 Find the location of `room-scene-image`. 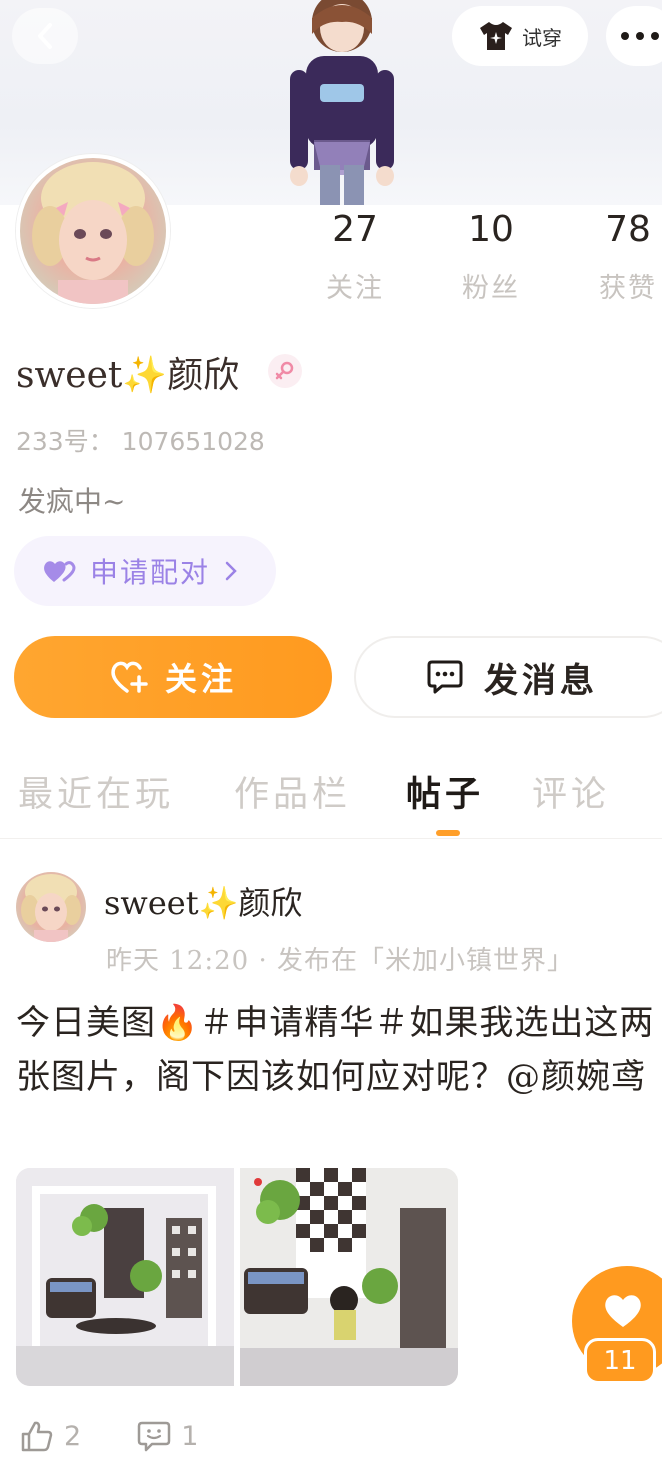

room-scene-image is located at coordinates (125, 1277).